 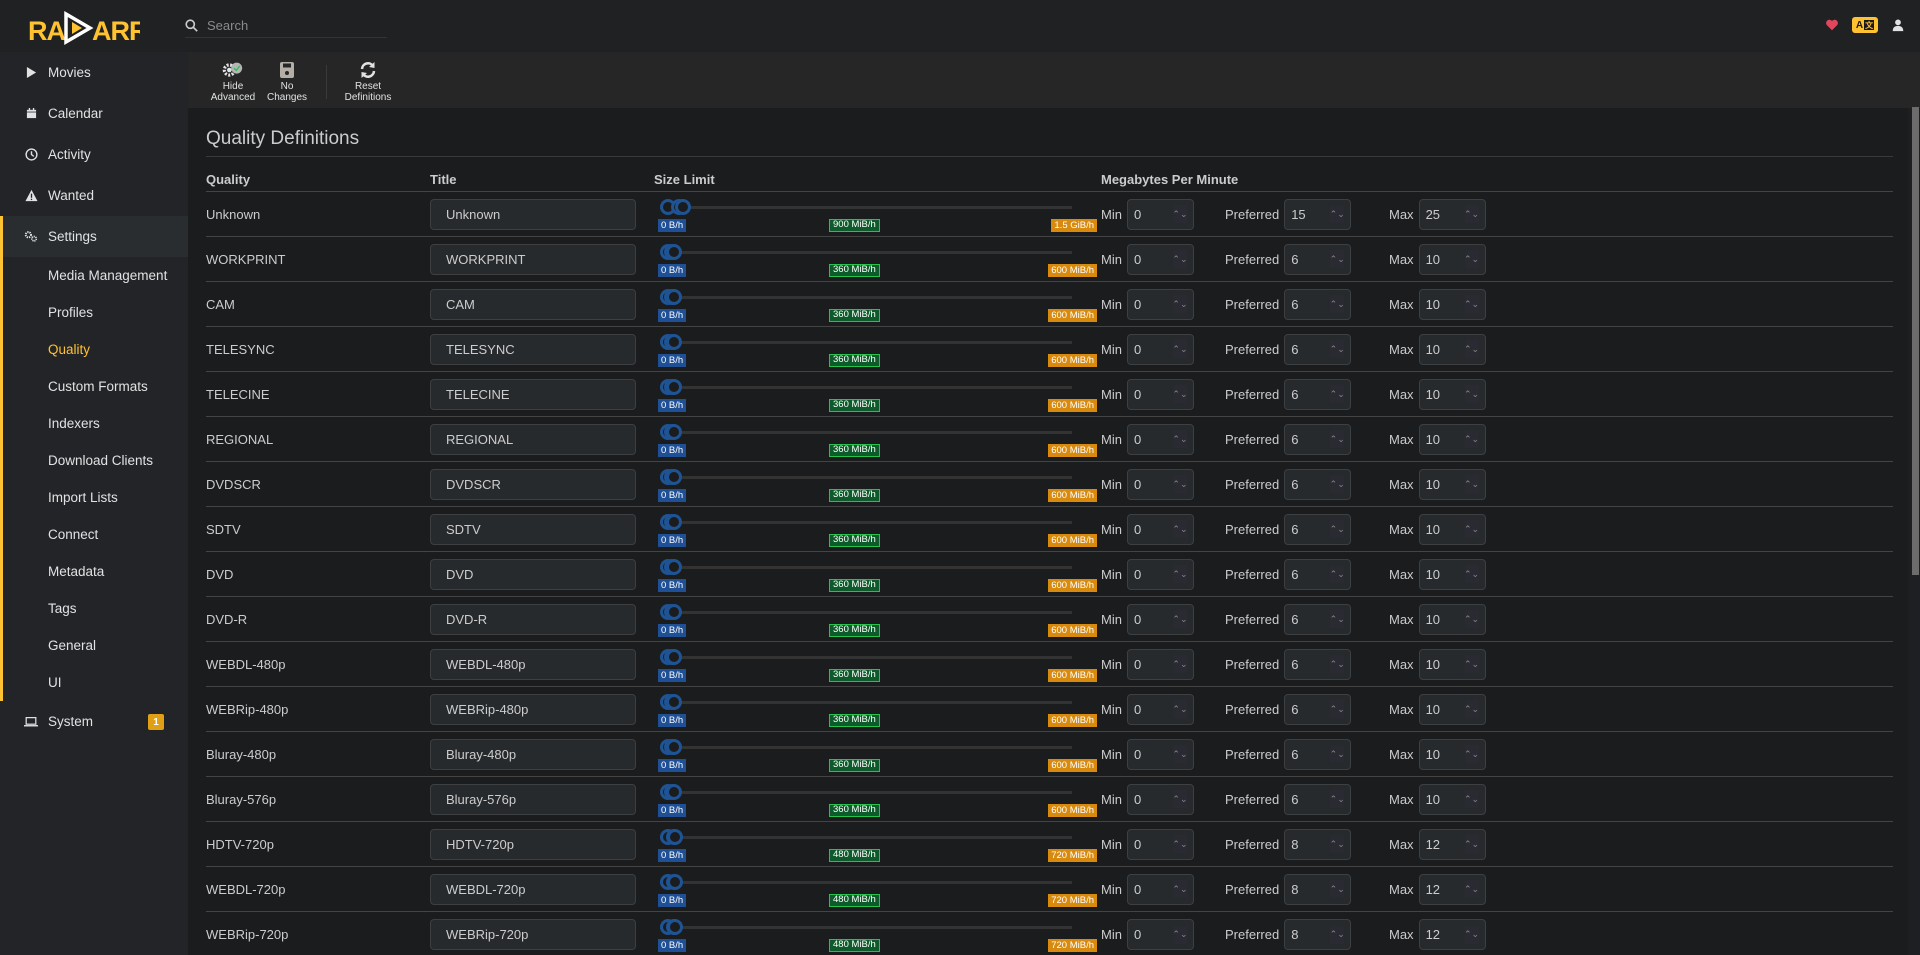 I want to click on sidebar-subitem-general: General, so click(x=95, y=645).